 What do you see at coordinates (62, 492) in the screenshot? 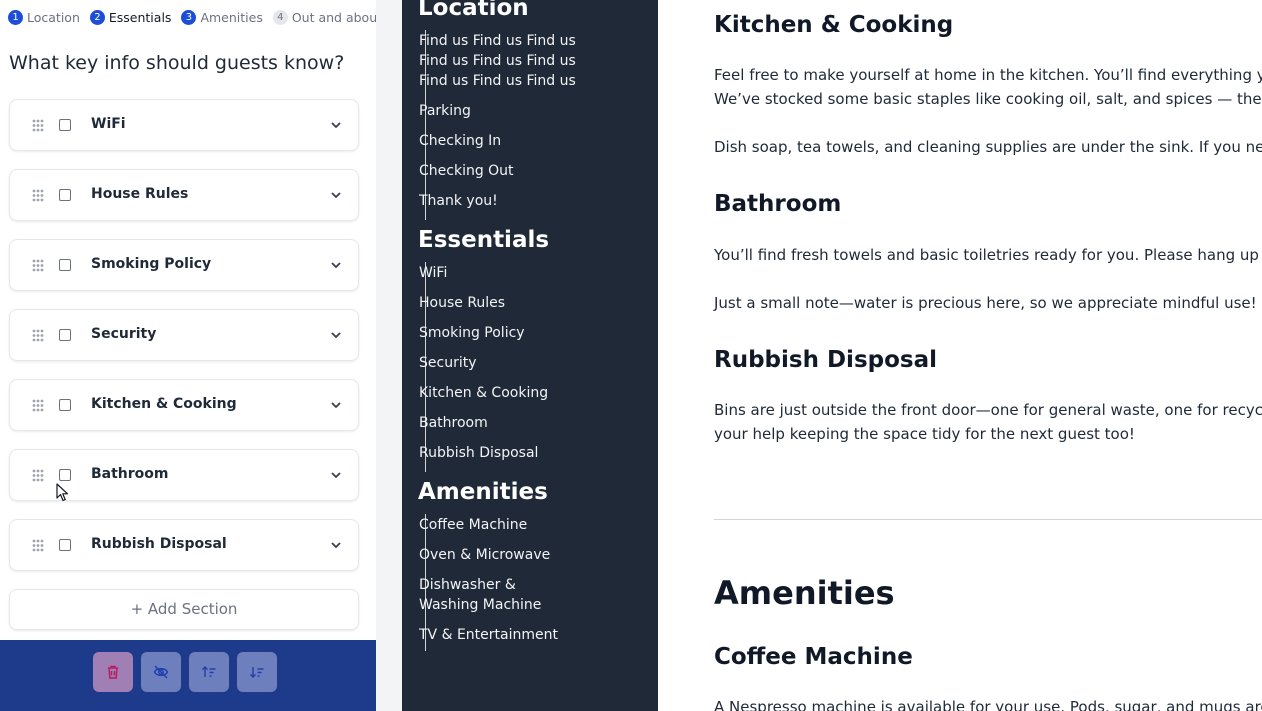
I see `mouse-cursor-icon` at bounding box center [62, 492].